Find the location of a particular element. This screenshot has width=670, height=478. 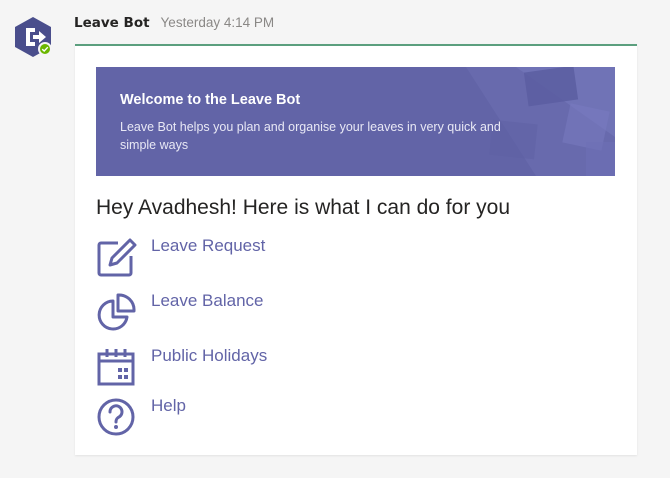

leave-balance-label: Leave Balance is located at coordinates (207, 301).